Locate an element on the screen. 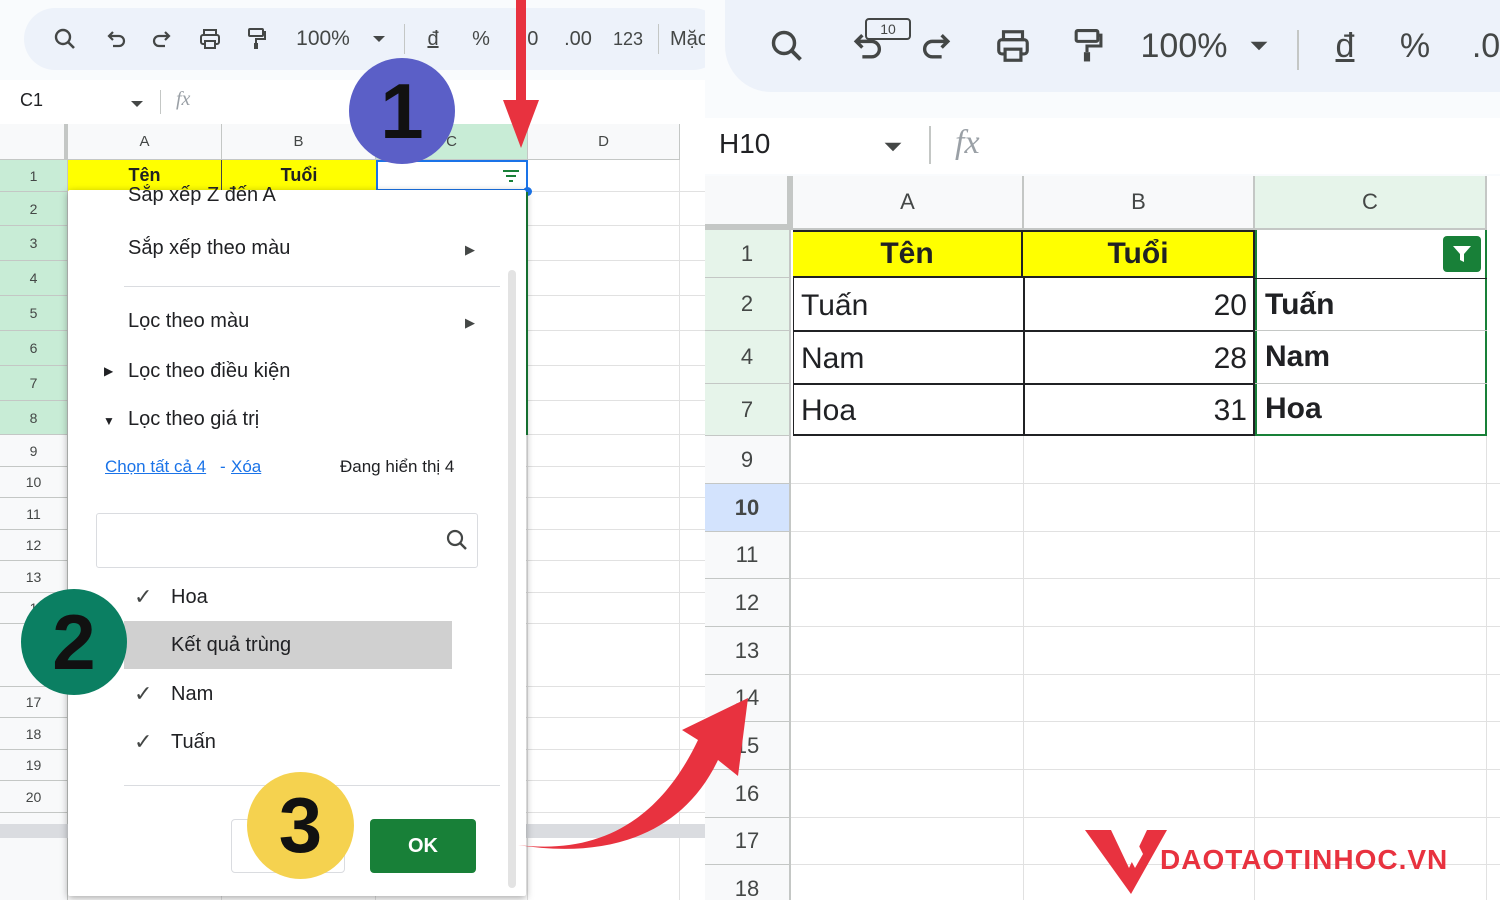 This screenshot has width=1500, height=900. row-header: 19 is located at coordinates (34, 765).